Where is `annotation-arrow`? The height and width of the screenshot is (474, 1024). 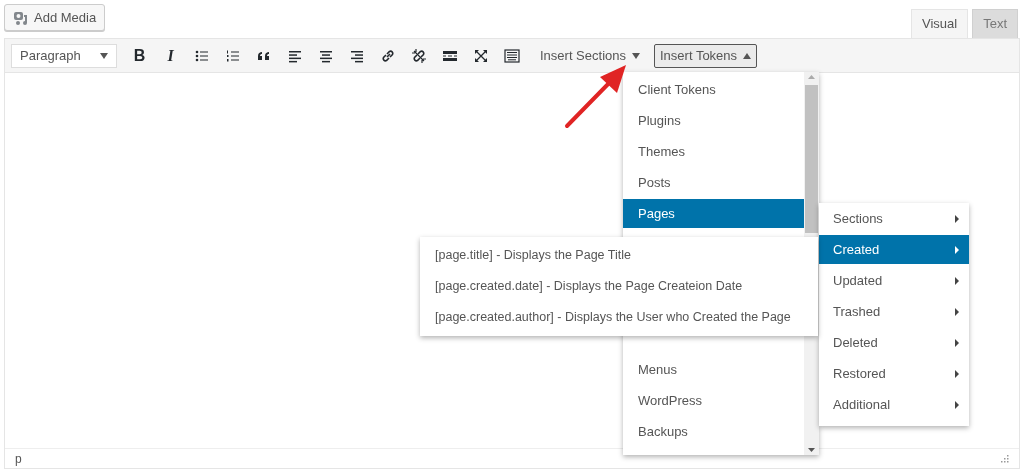
annotation-arrow is located at coordinates (595, 96).